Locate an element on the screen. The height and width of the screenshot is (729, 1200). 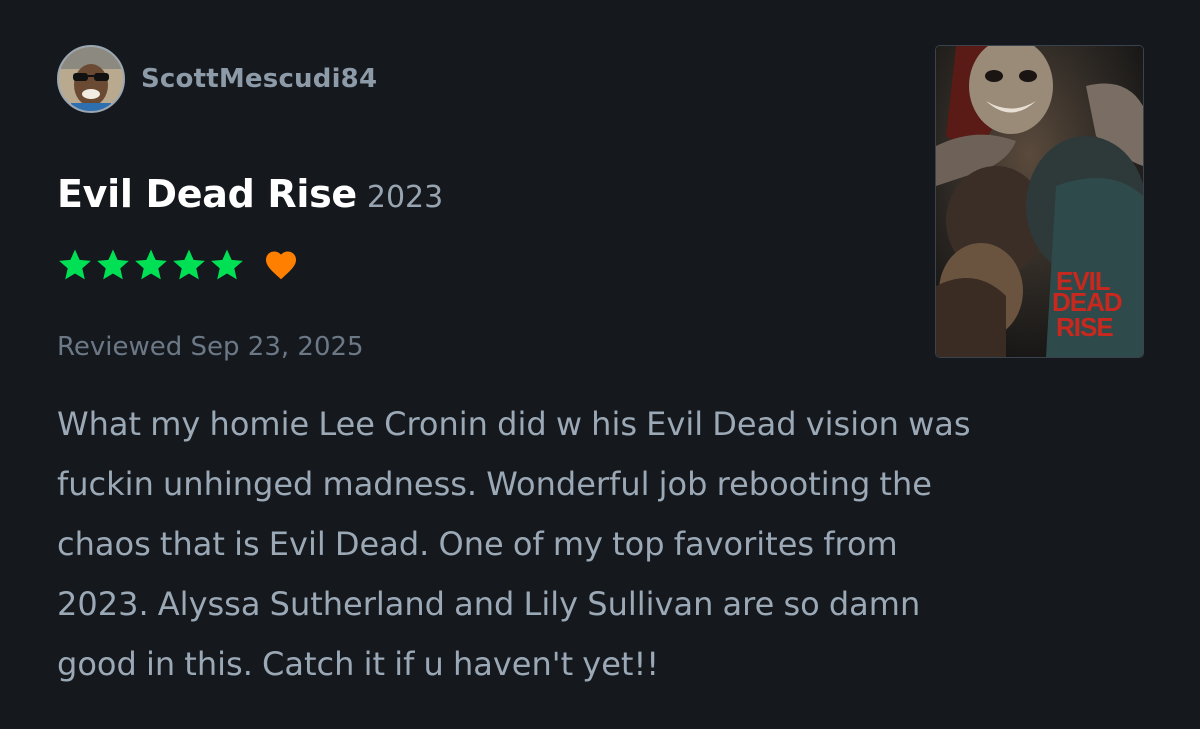
rating-row is located at coordinates (177, 265).